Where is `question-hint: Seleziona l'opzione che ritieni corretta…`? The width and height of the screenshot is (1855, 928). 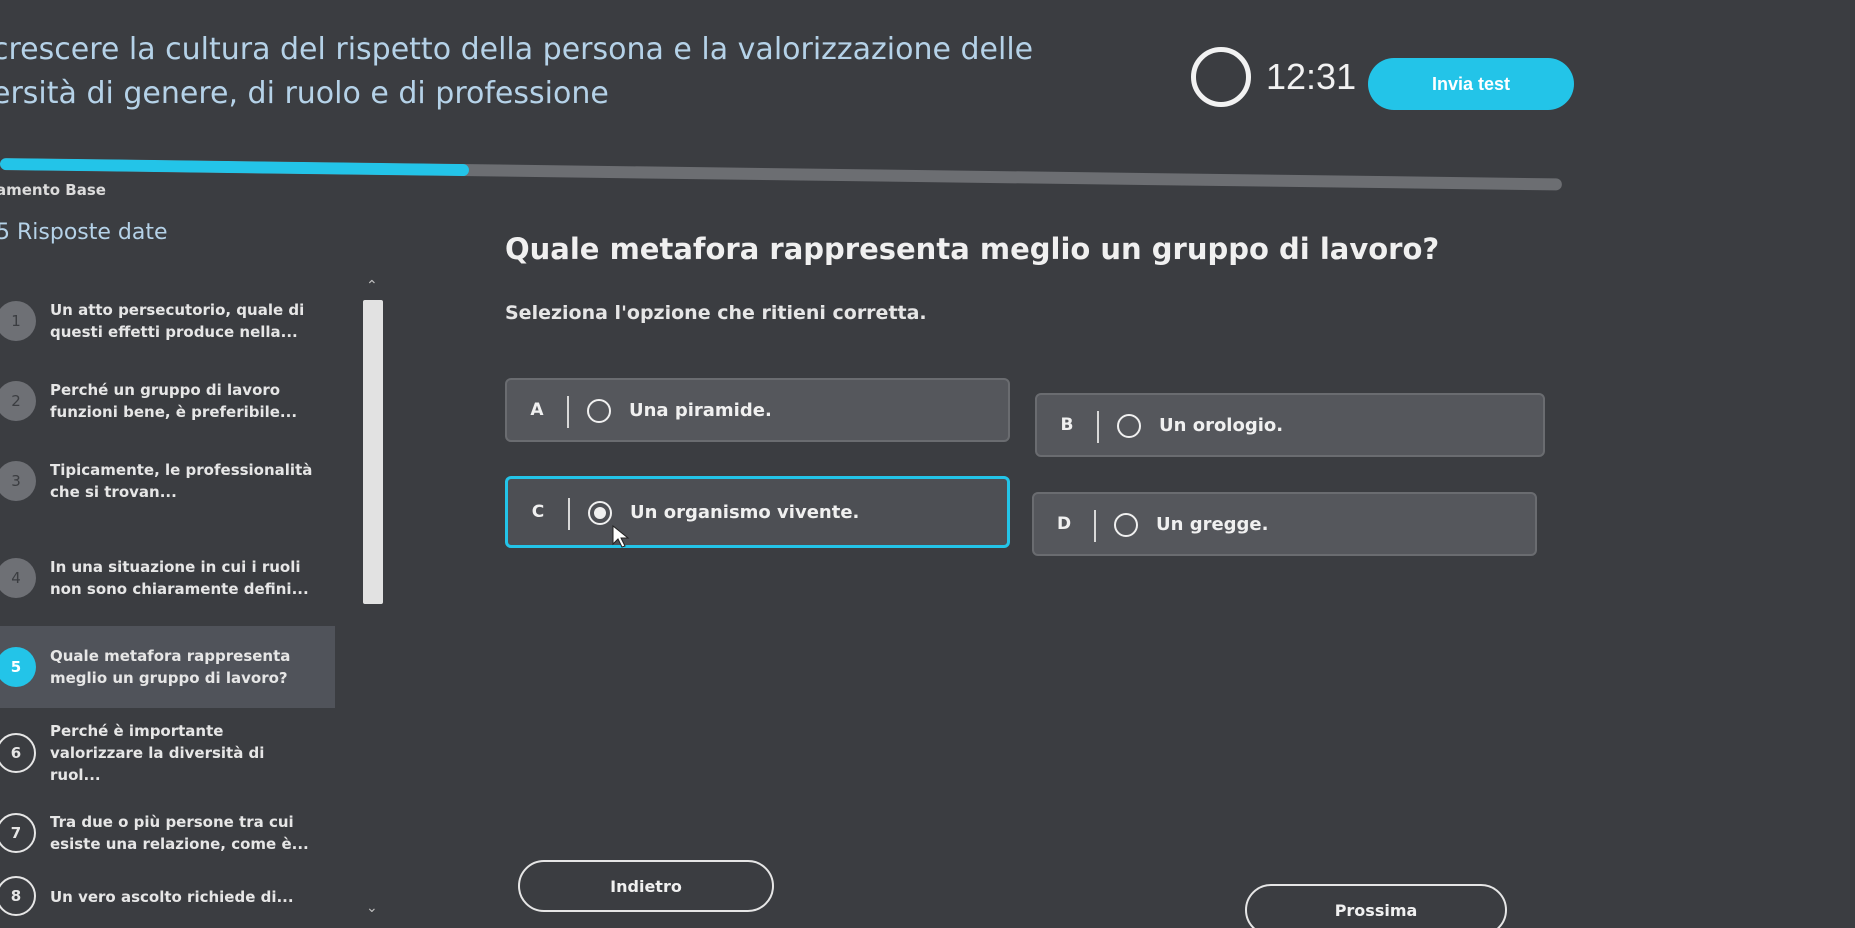
question-hint: Seleziona l'opzione che ritieni corretta… is located at coordinates (716, 313).